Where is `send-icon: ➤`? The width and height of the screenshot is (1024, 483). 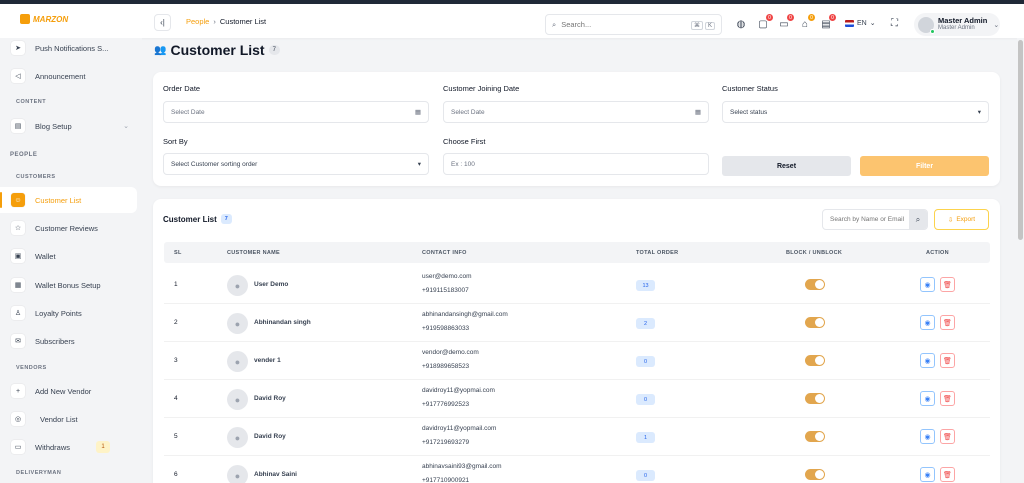 send-icon: ➤ is located at coordinates (18, 48).